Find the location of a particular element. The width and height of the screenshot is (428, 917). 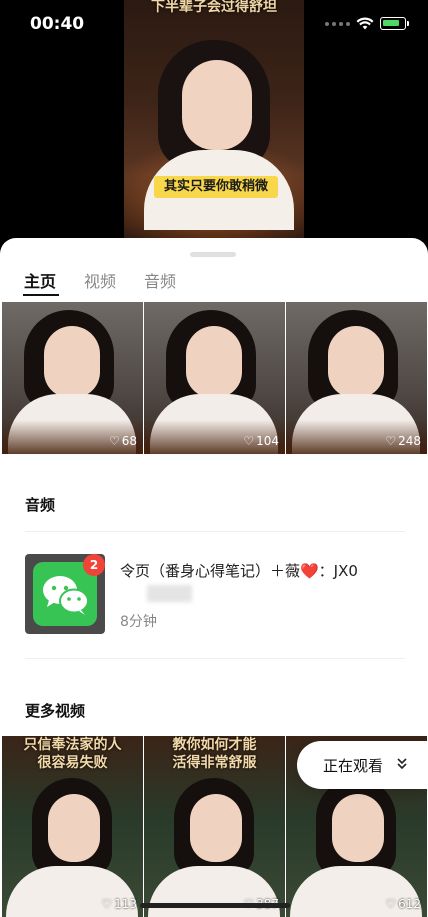

more-videos-title: 更多视频 is located at coordinates (55, 711).